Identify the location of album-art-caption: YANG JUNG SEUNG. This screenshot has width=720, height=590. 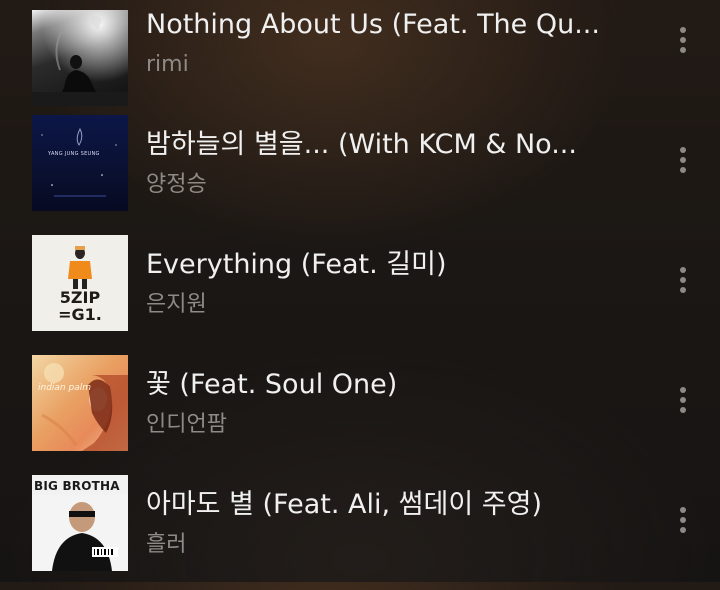
(74, 154).